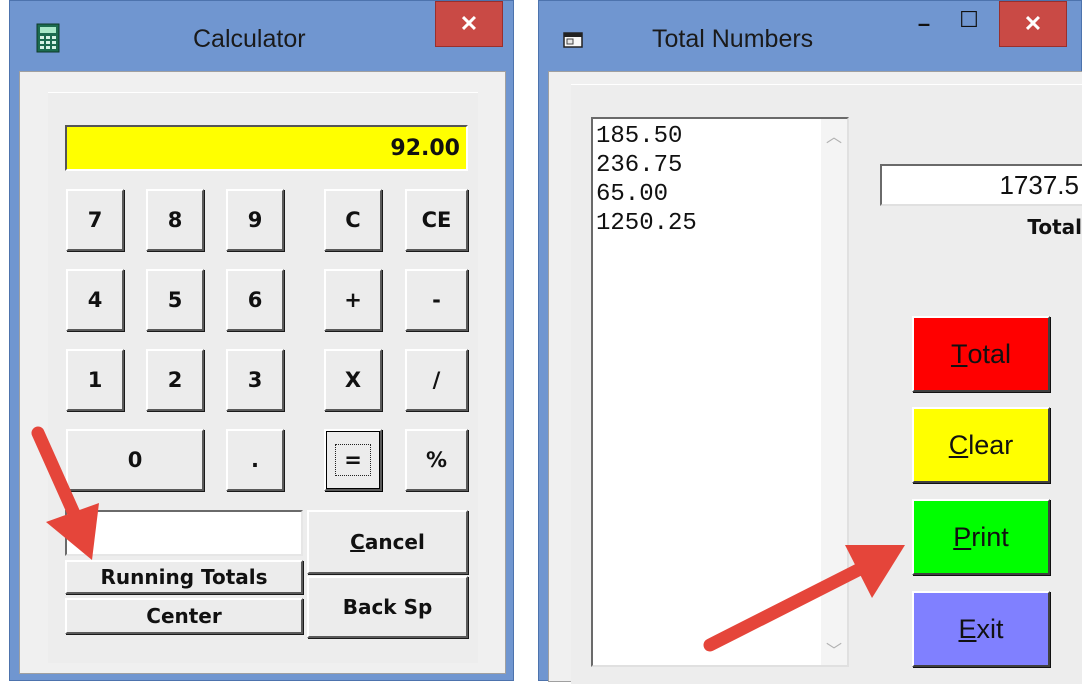  What do you see at coordinates (733, 39) in the screenshot?
I see `window-title: Total Numbers` at bounding box center [733, 39].